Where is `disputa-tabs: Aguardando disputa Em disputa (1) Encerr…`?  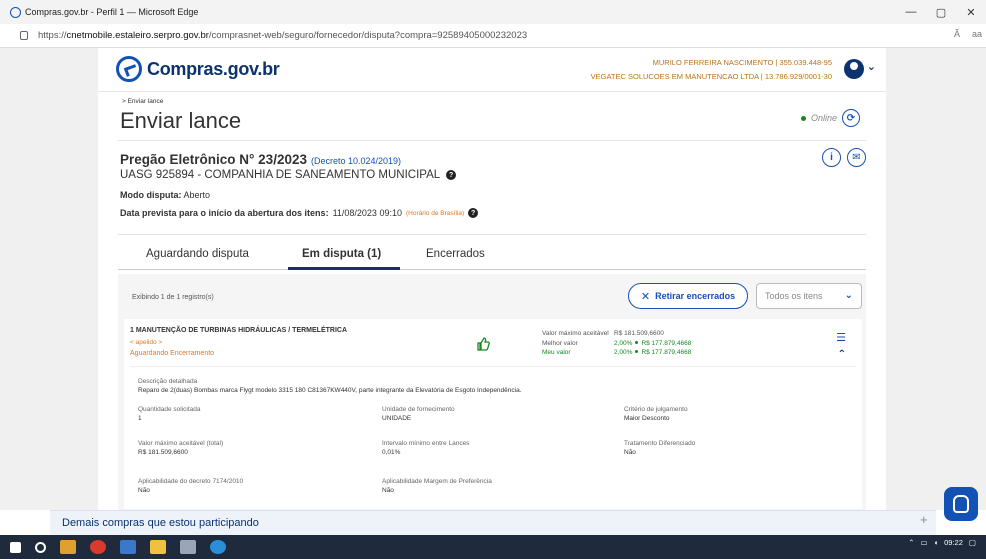 disputa-tabs: Aguardando disputa Em disputa (1) Encerr… is located at coordinates (492, 257).